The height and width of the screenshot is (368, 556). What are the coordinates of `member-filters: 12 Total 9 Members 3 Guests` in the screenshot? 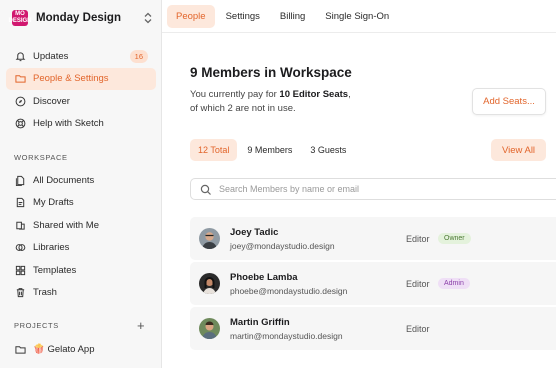 It's located at (273, 150).